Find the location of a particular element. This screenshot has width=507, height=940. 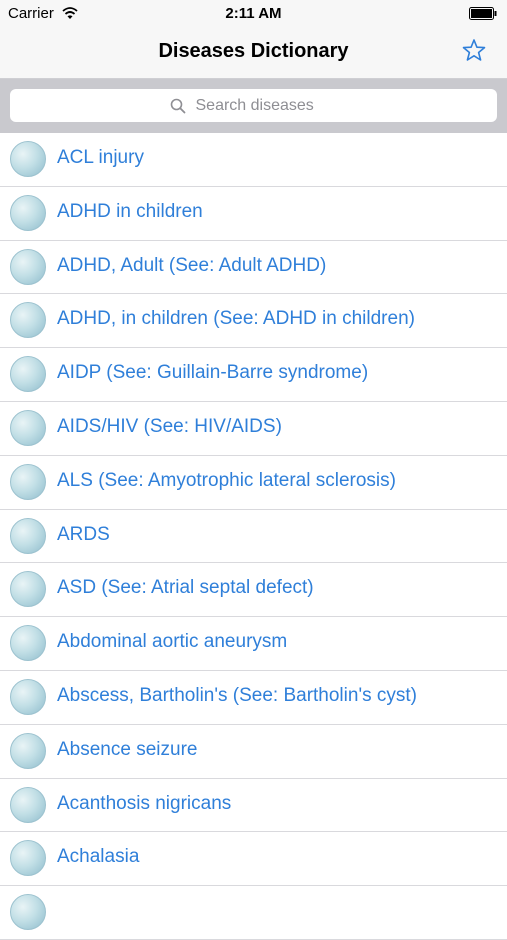

list-item-label: ARDS is located at coordinates (83, 534).